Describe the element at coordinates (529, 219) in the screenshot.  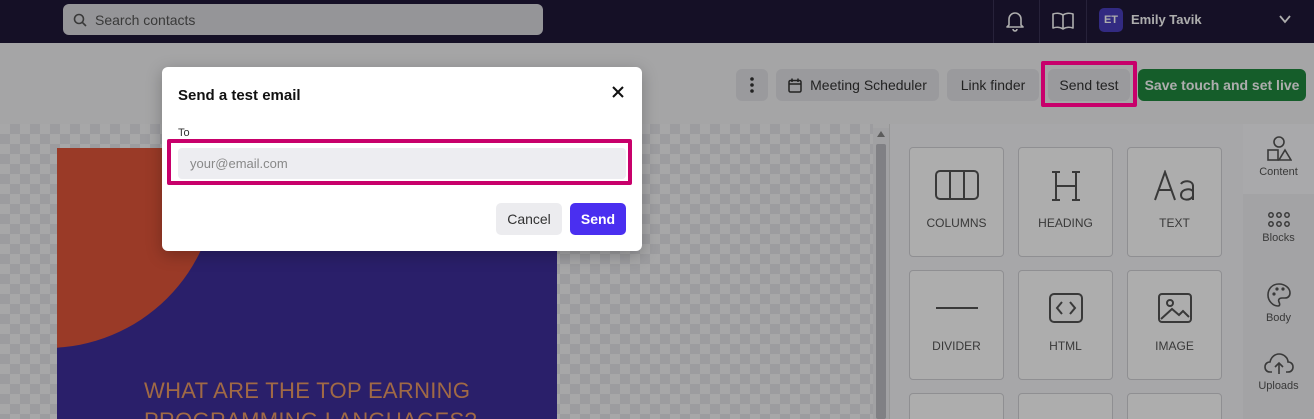
I see `cancel-button: Cancel` at that location.